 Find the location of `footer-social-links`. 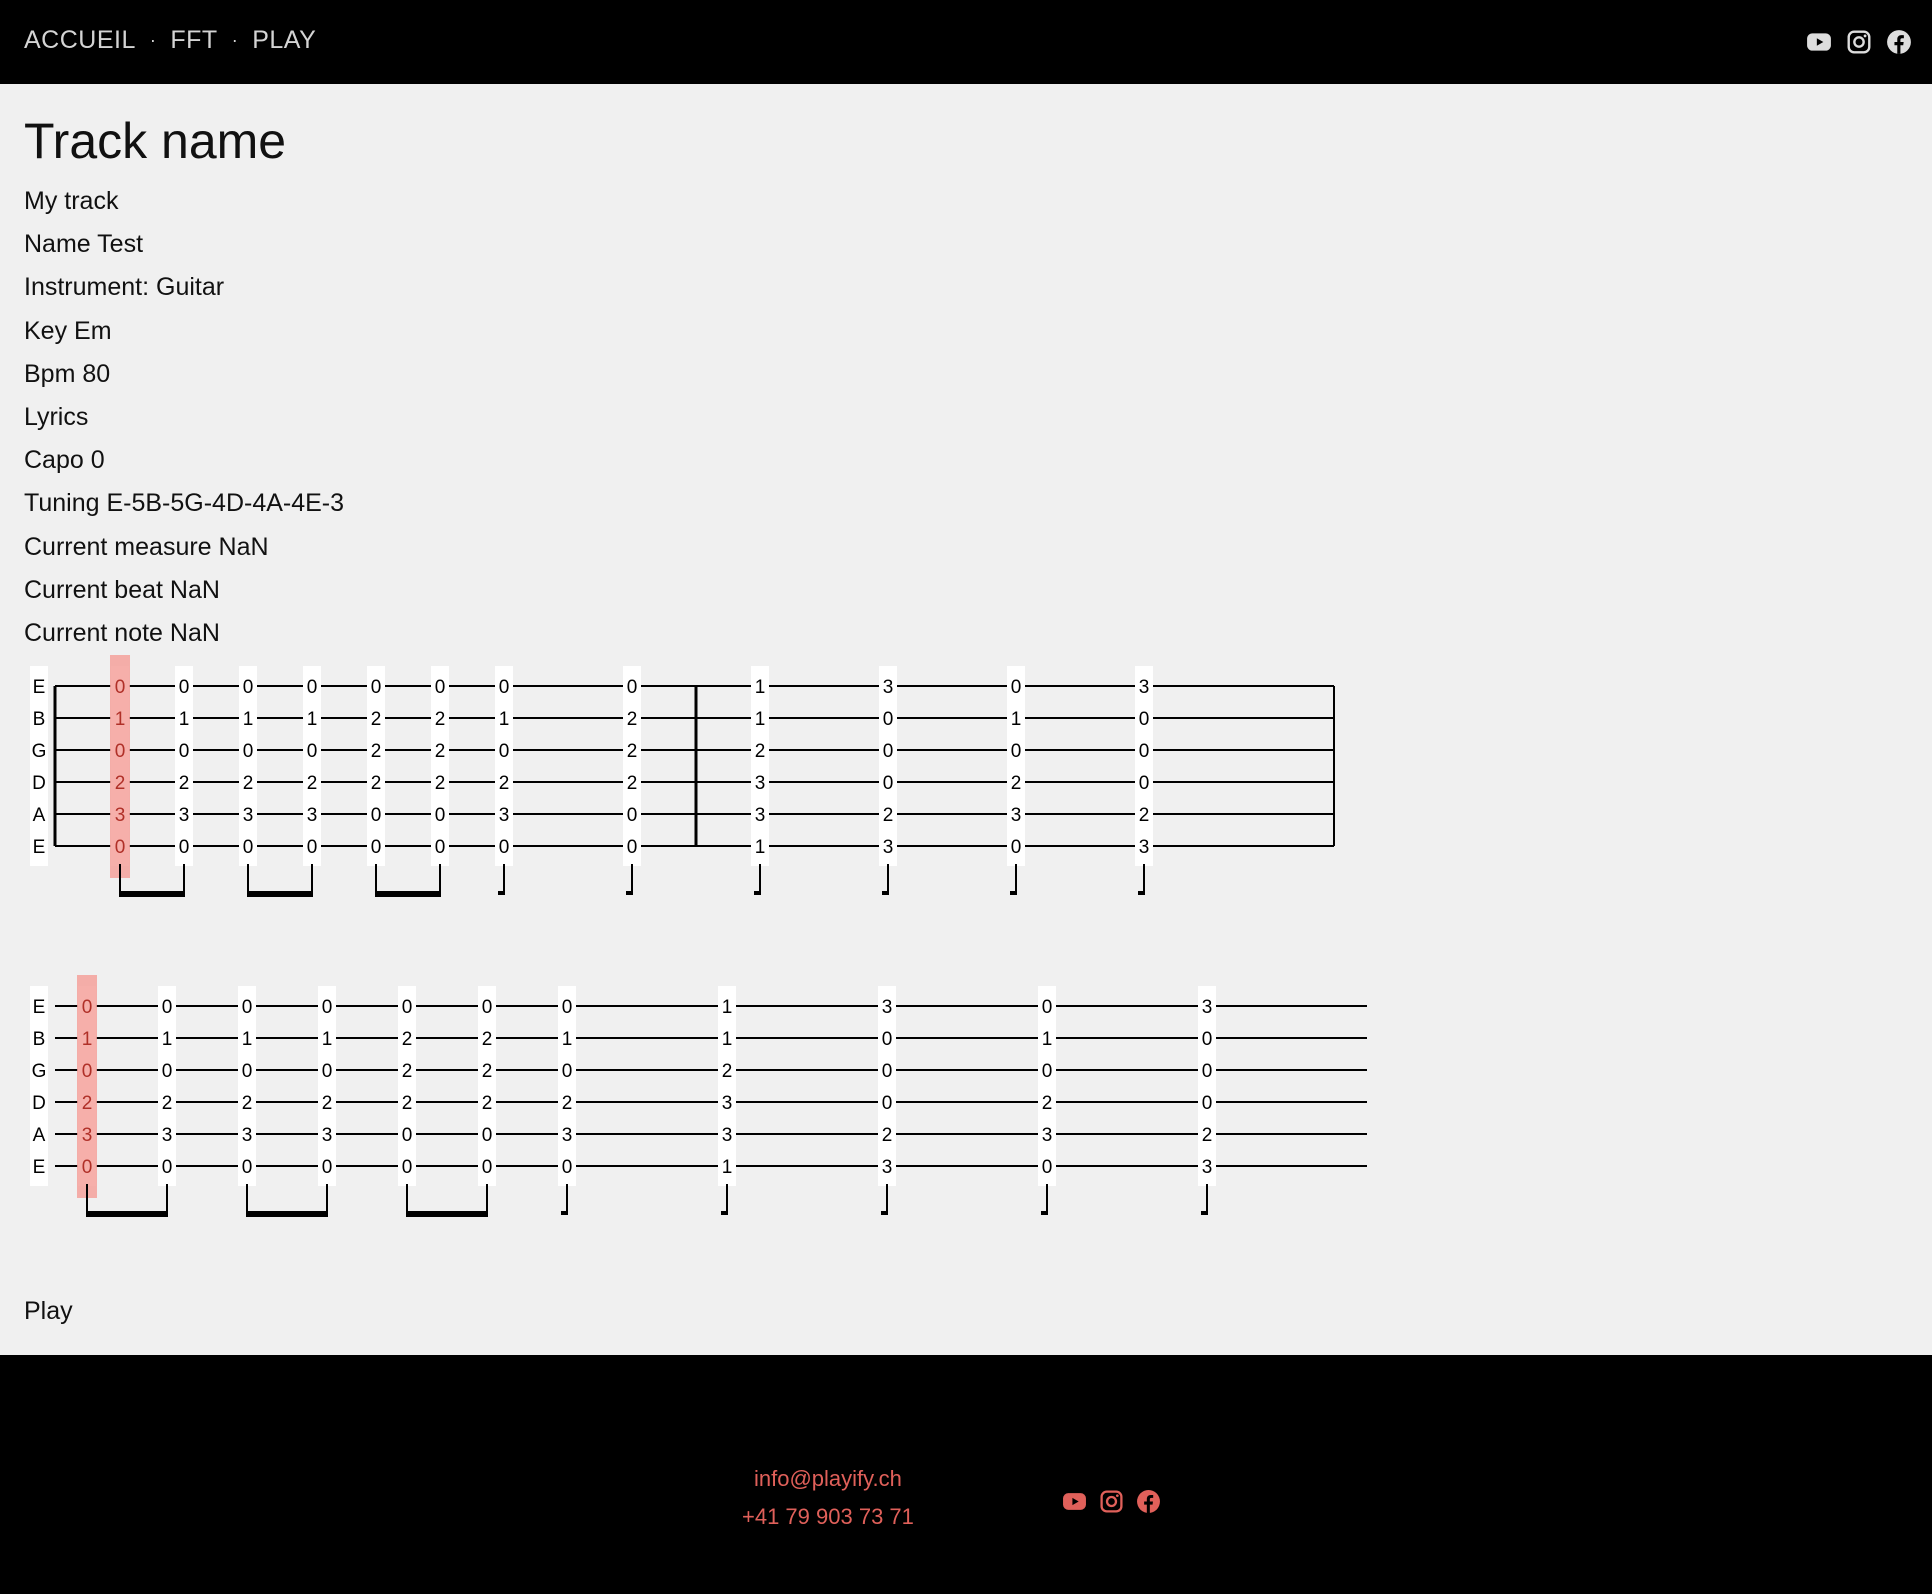

footer-social-links is located at coordinates (1111, 1501).